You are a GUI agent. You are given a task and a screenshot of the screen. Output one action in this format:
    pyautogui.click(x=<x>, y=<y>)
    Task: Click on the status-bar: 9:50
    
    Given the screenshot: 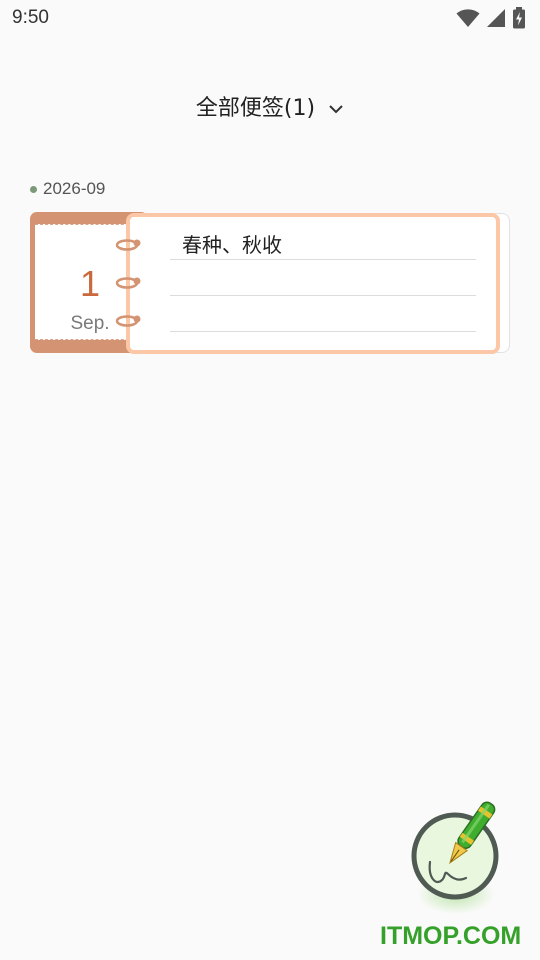 What is the action you would take?
    pyautogui.click(x=270, y=19)
    